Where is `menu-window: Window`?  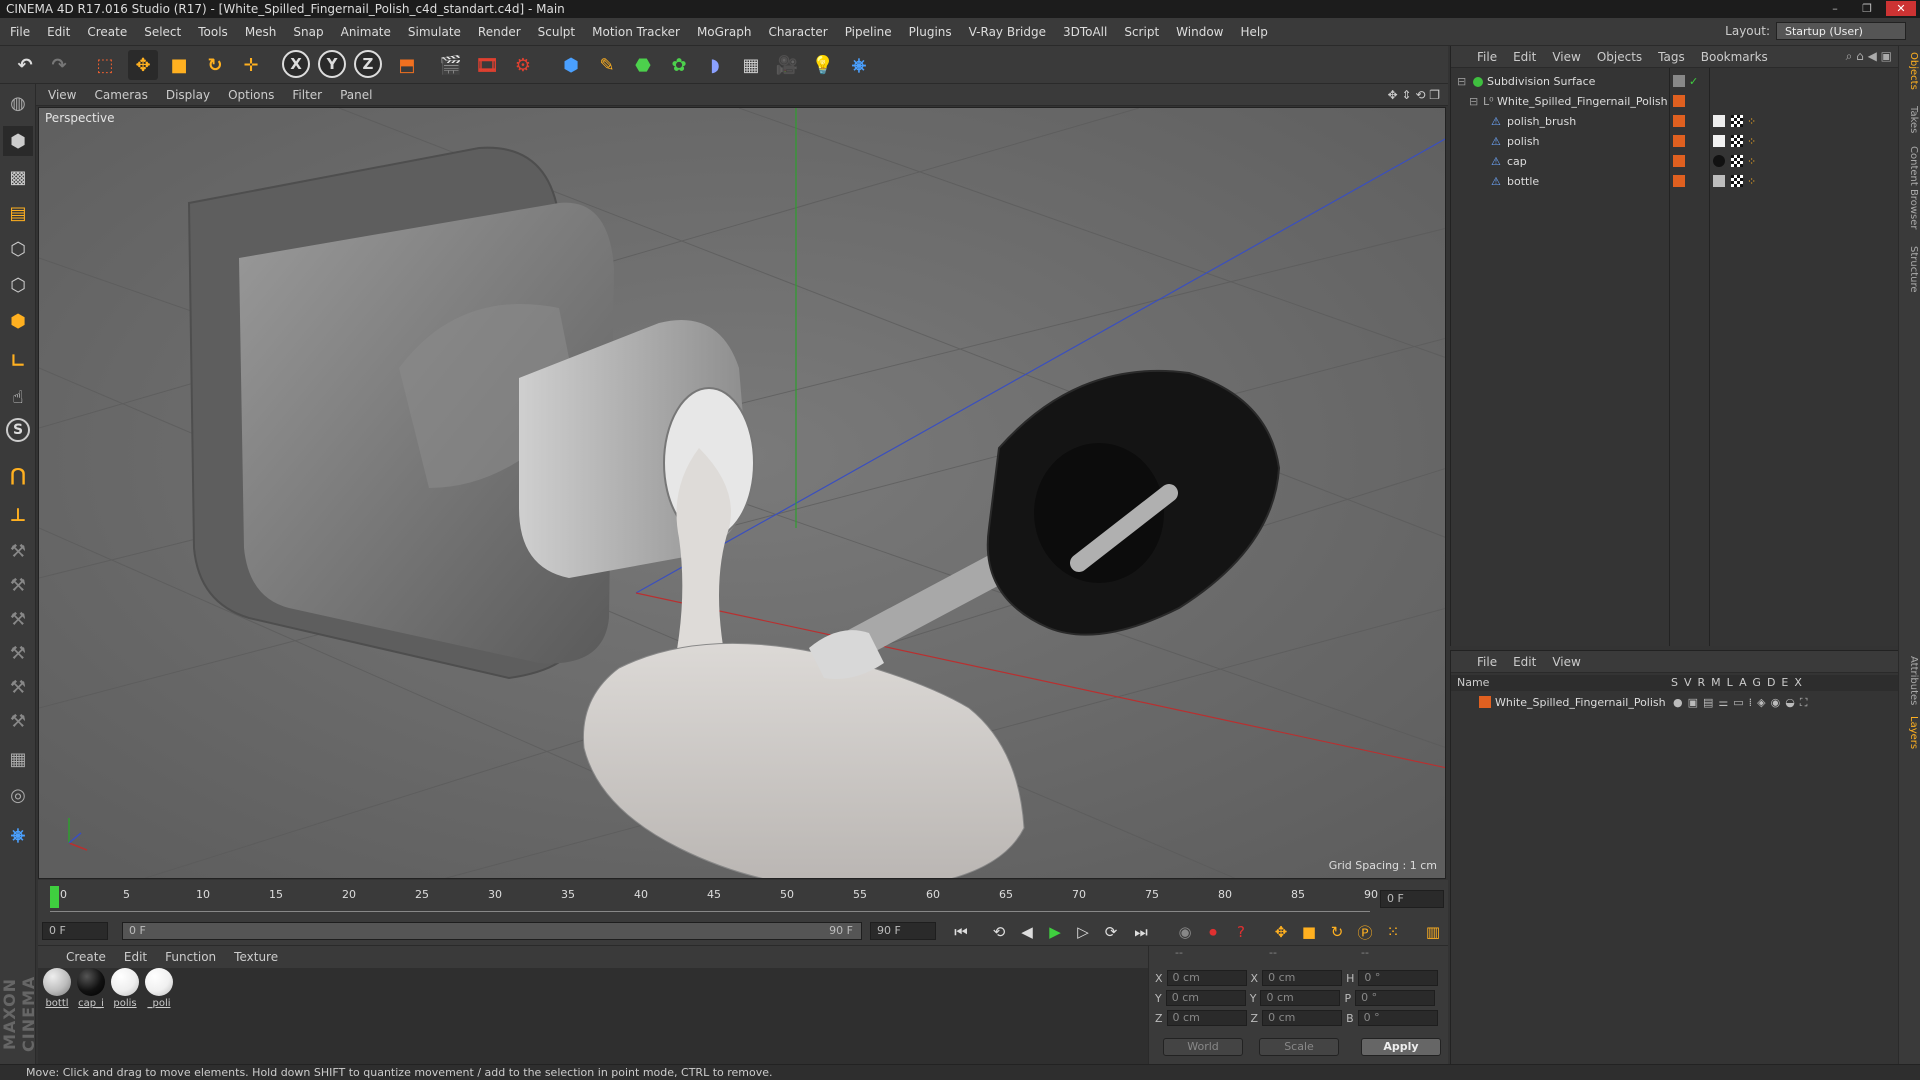 menu-window: Window is located at coordinates (1199, 32).